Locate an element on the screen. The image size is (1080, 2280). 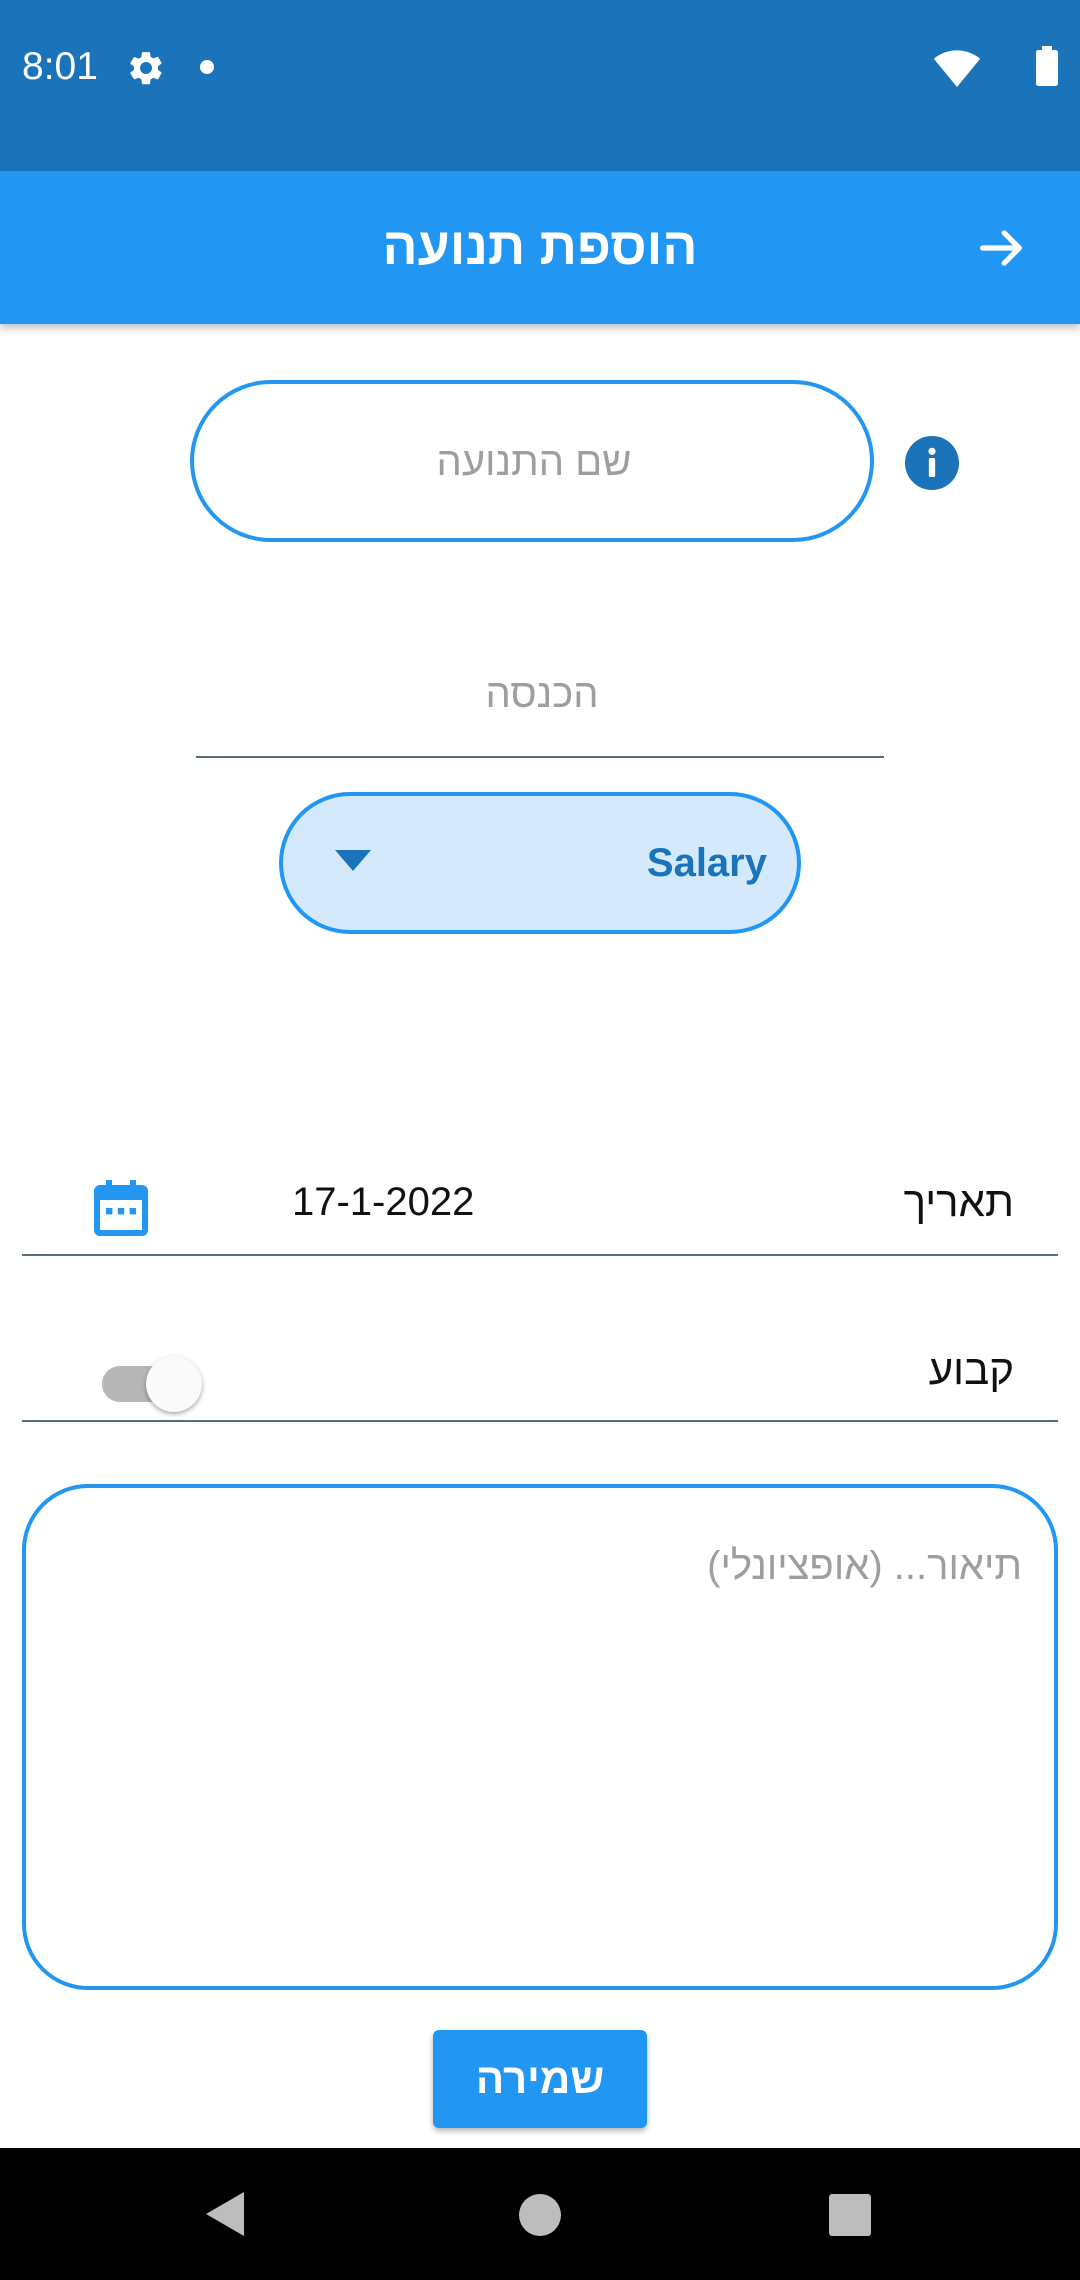
status-bar: 8:01 is located at coordinates (540, 85).